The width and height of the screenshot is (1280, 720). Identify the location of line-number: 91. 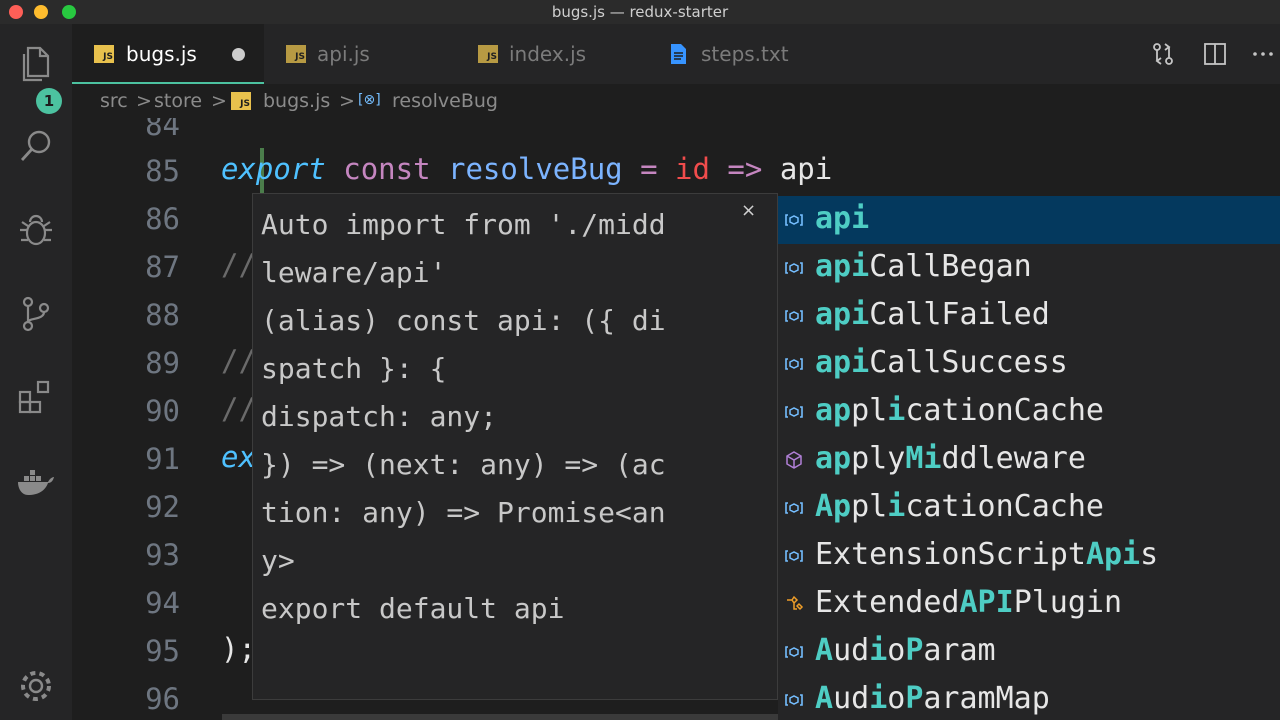
(162, 459).